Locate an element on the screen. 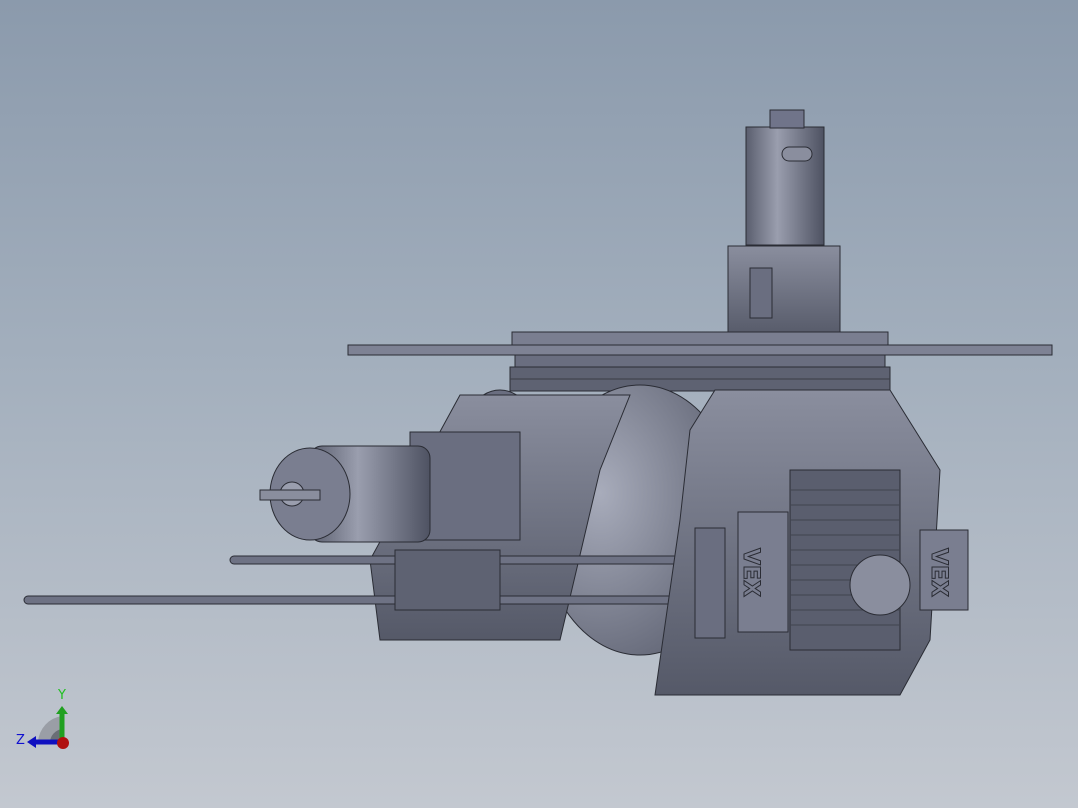 Image resolution: width=1078 pixels, height=808 pixels. right-housing is located at coordinates (811, 542).